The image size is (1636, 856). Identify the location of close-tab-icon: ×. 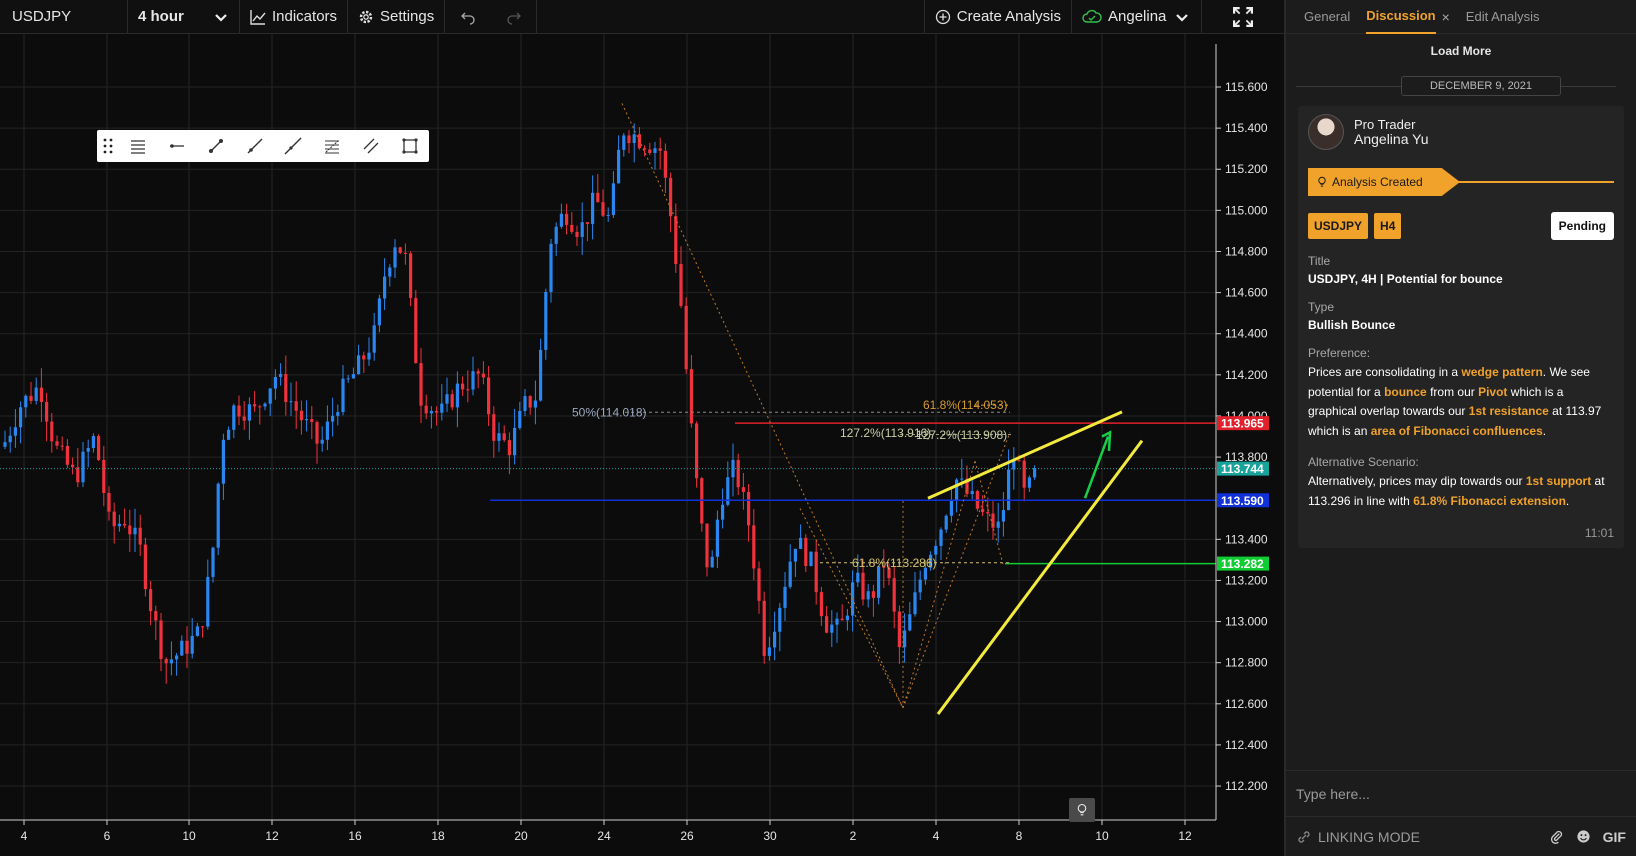
(1446, 17).